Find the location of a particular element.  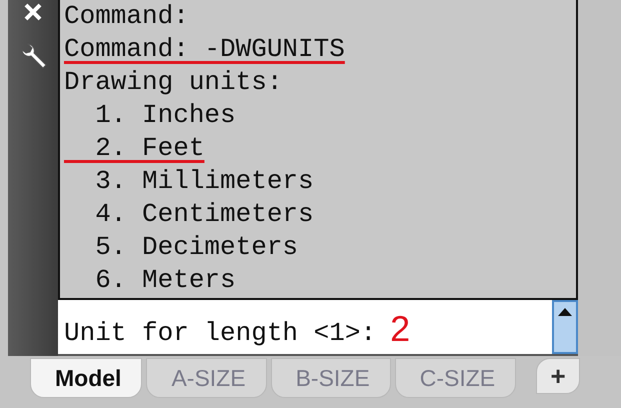

history-line: 5. Decimeters is located at coordinates (196, 247).